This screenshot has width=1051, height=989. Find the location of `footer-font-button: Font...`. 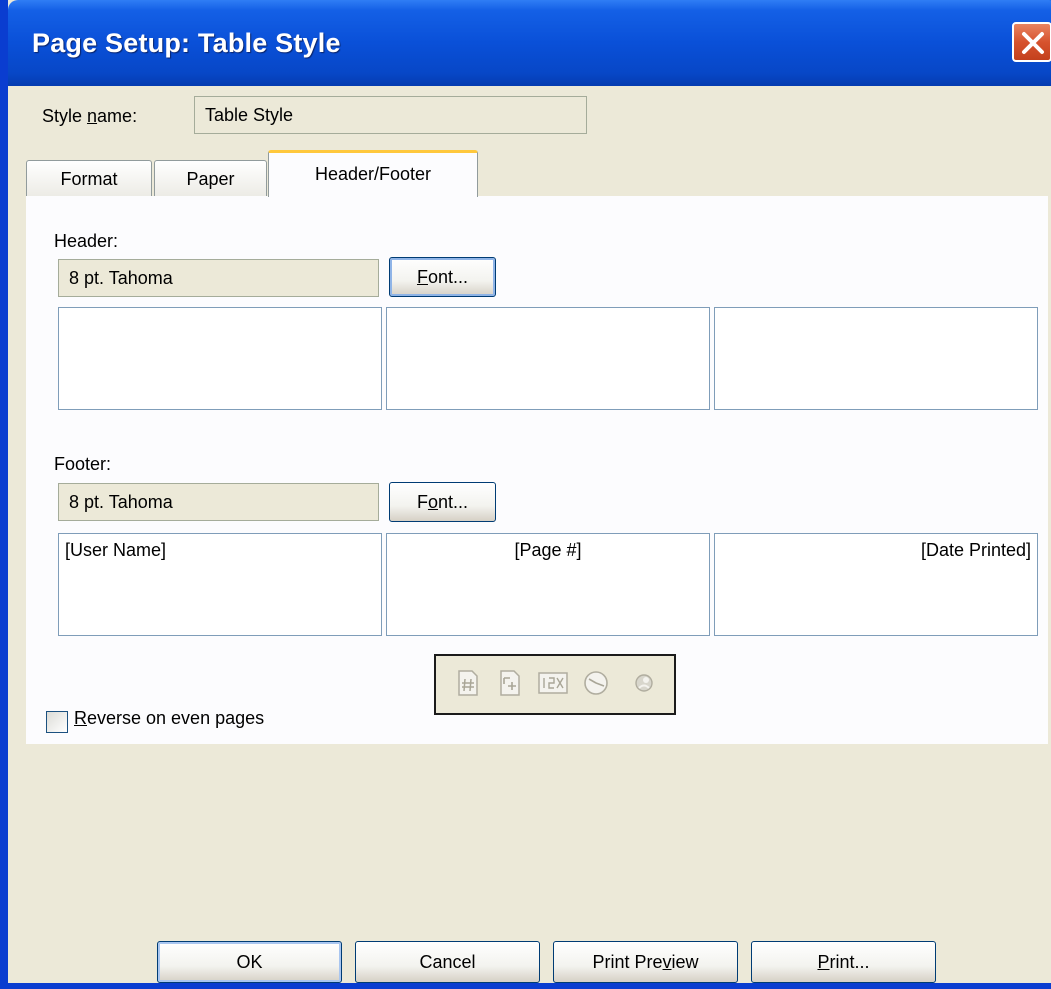

footer-font-button: Font... is located at coordinates (442, 502).